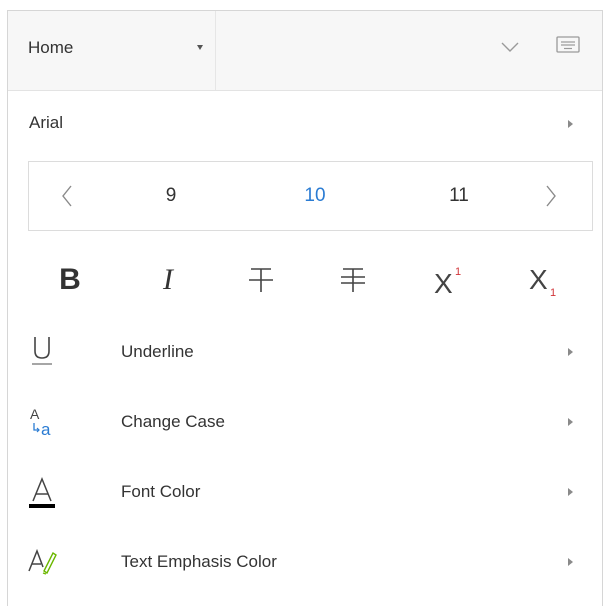 This screenshot has height=606, width=606. Describe the element at coordinates (42, 492) in the screenshot. I see `font-color-icon` at that location.